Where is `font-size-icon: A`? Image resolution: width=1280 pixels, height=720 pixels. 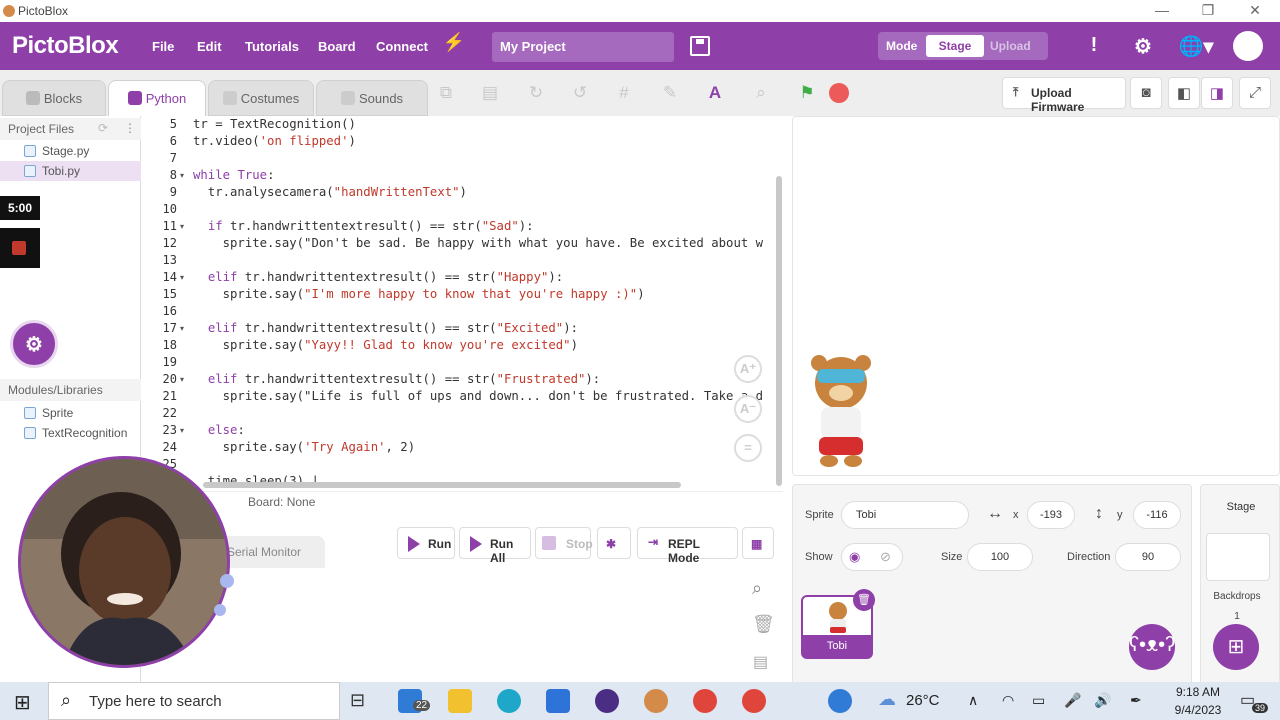
font-size-icon: A is located at coordinates (715, 93).